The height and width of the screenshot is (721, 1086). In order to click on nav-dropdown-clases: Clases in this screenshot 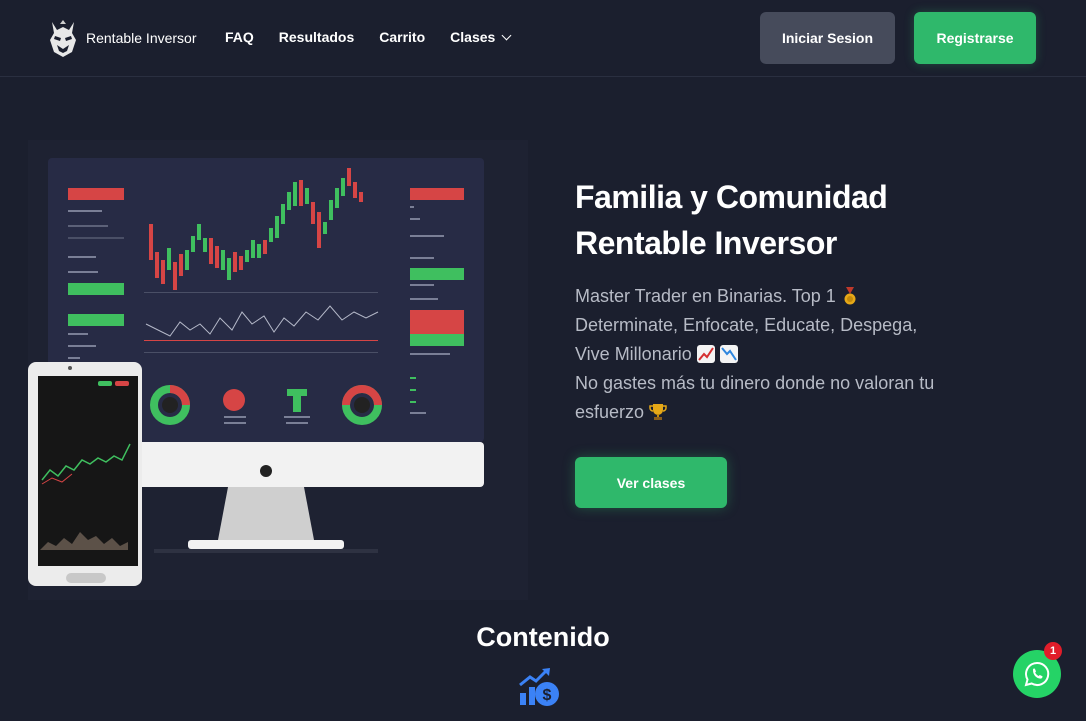, I will do `click(481, 37)`.